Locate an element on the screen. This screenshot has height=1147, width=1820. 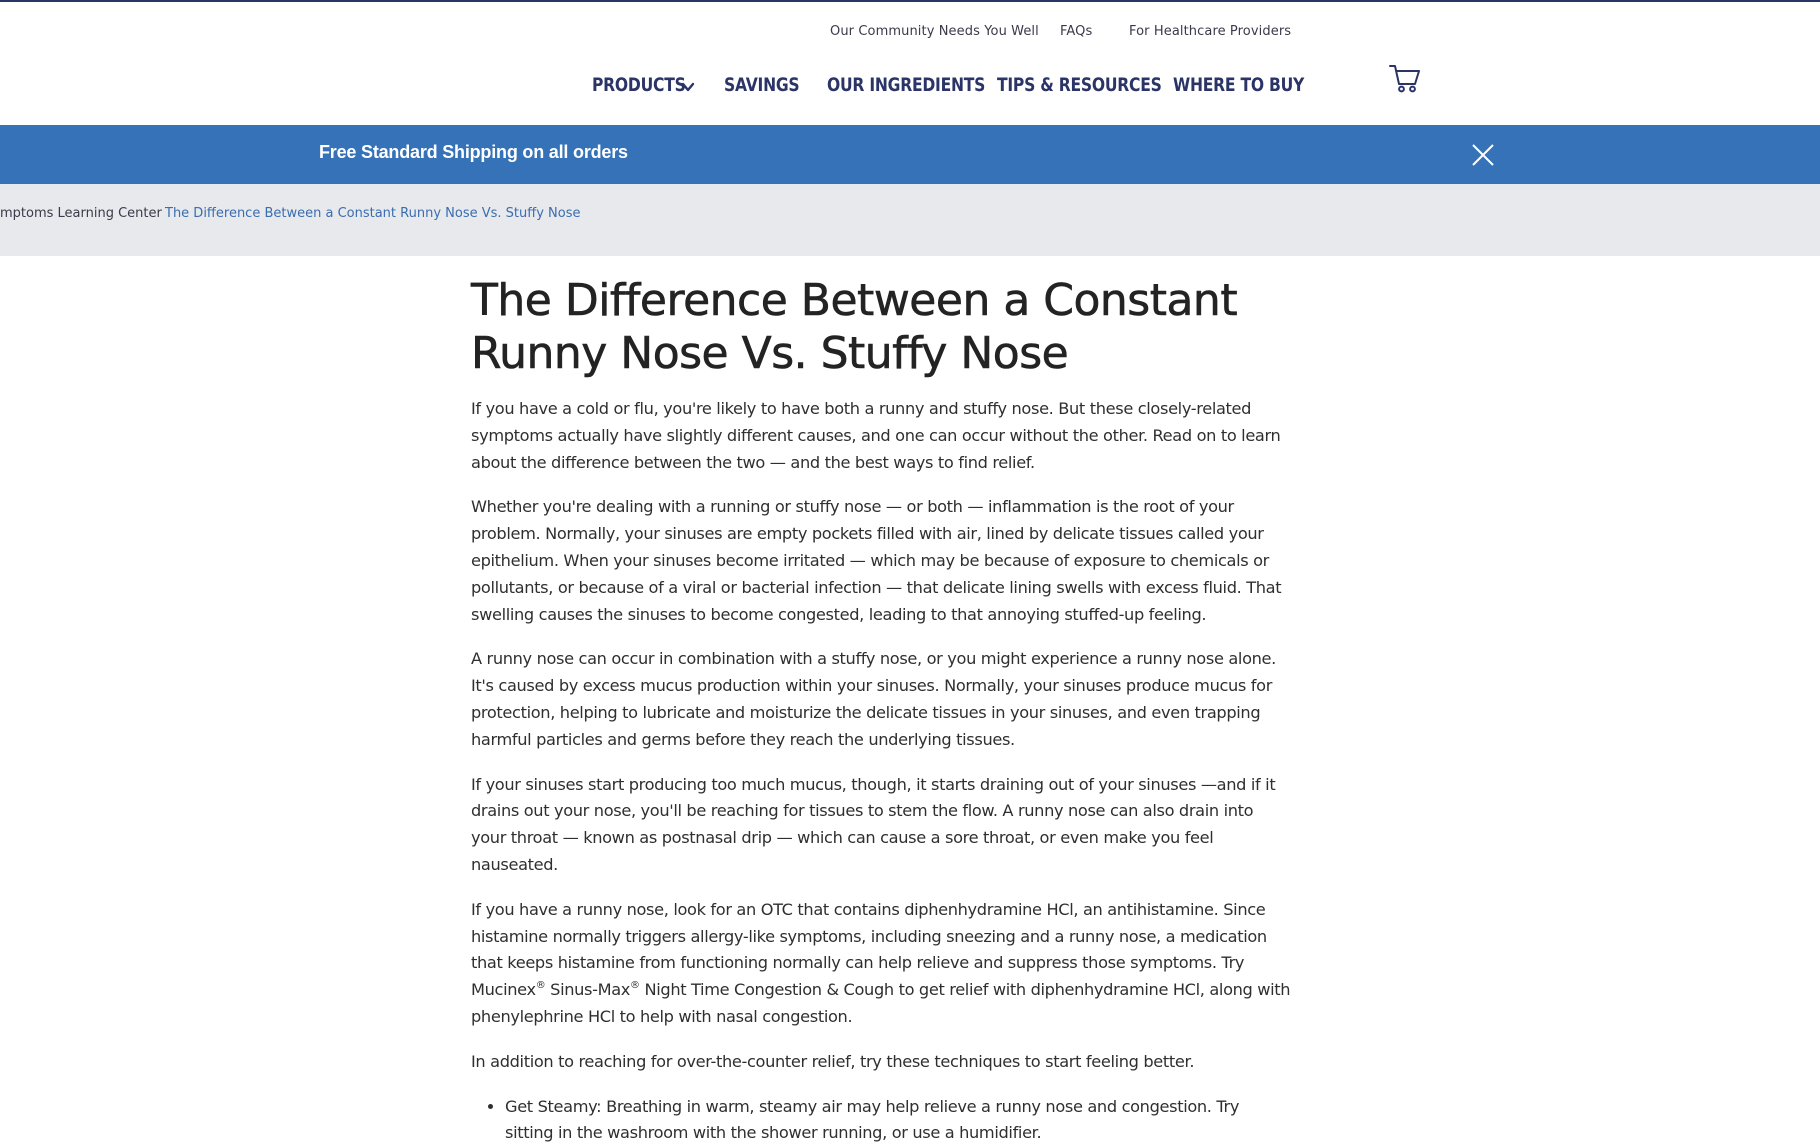
treatment-text-b: Sinus-Max is located at coordinates (588, 990).